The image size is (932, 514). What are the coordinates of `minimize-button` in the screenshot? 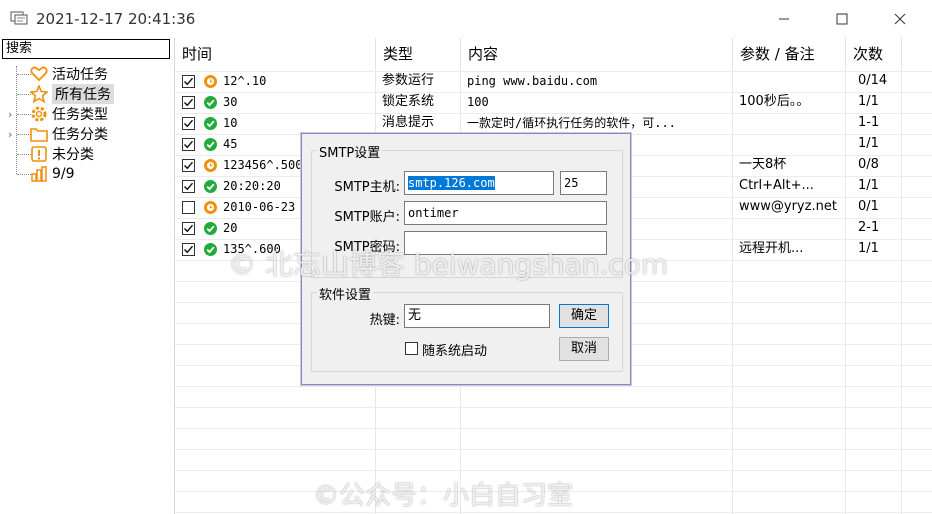 It's located at (784, 19).